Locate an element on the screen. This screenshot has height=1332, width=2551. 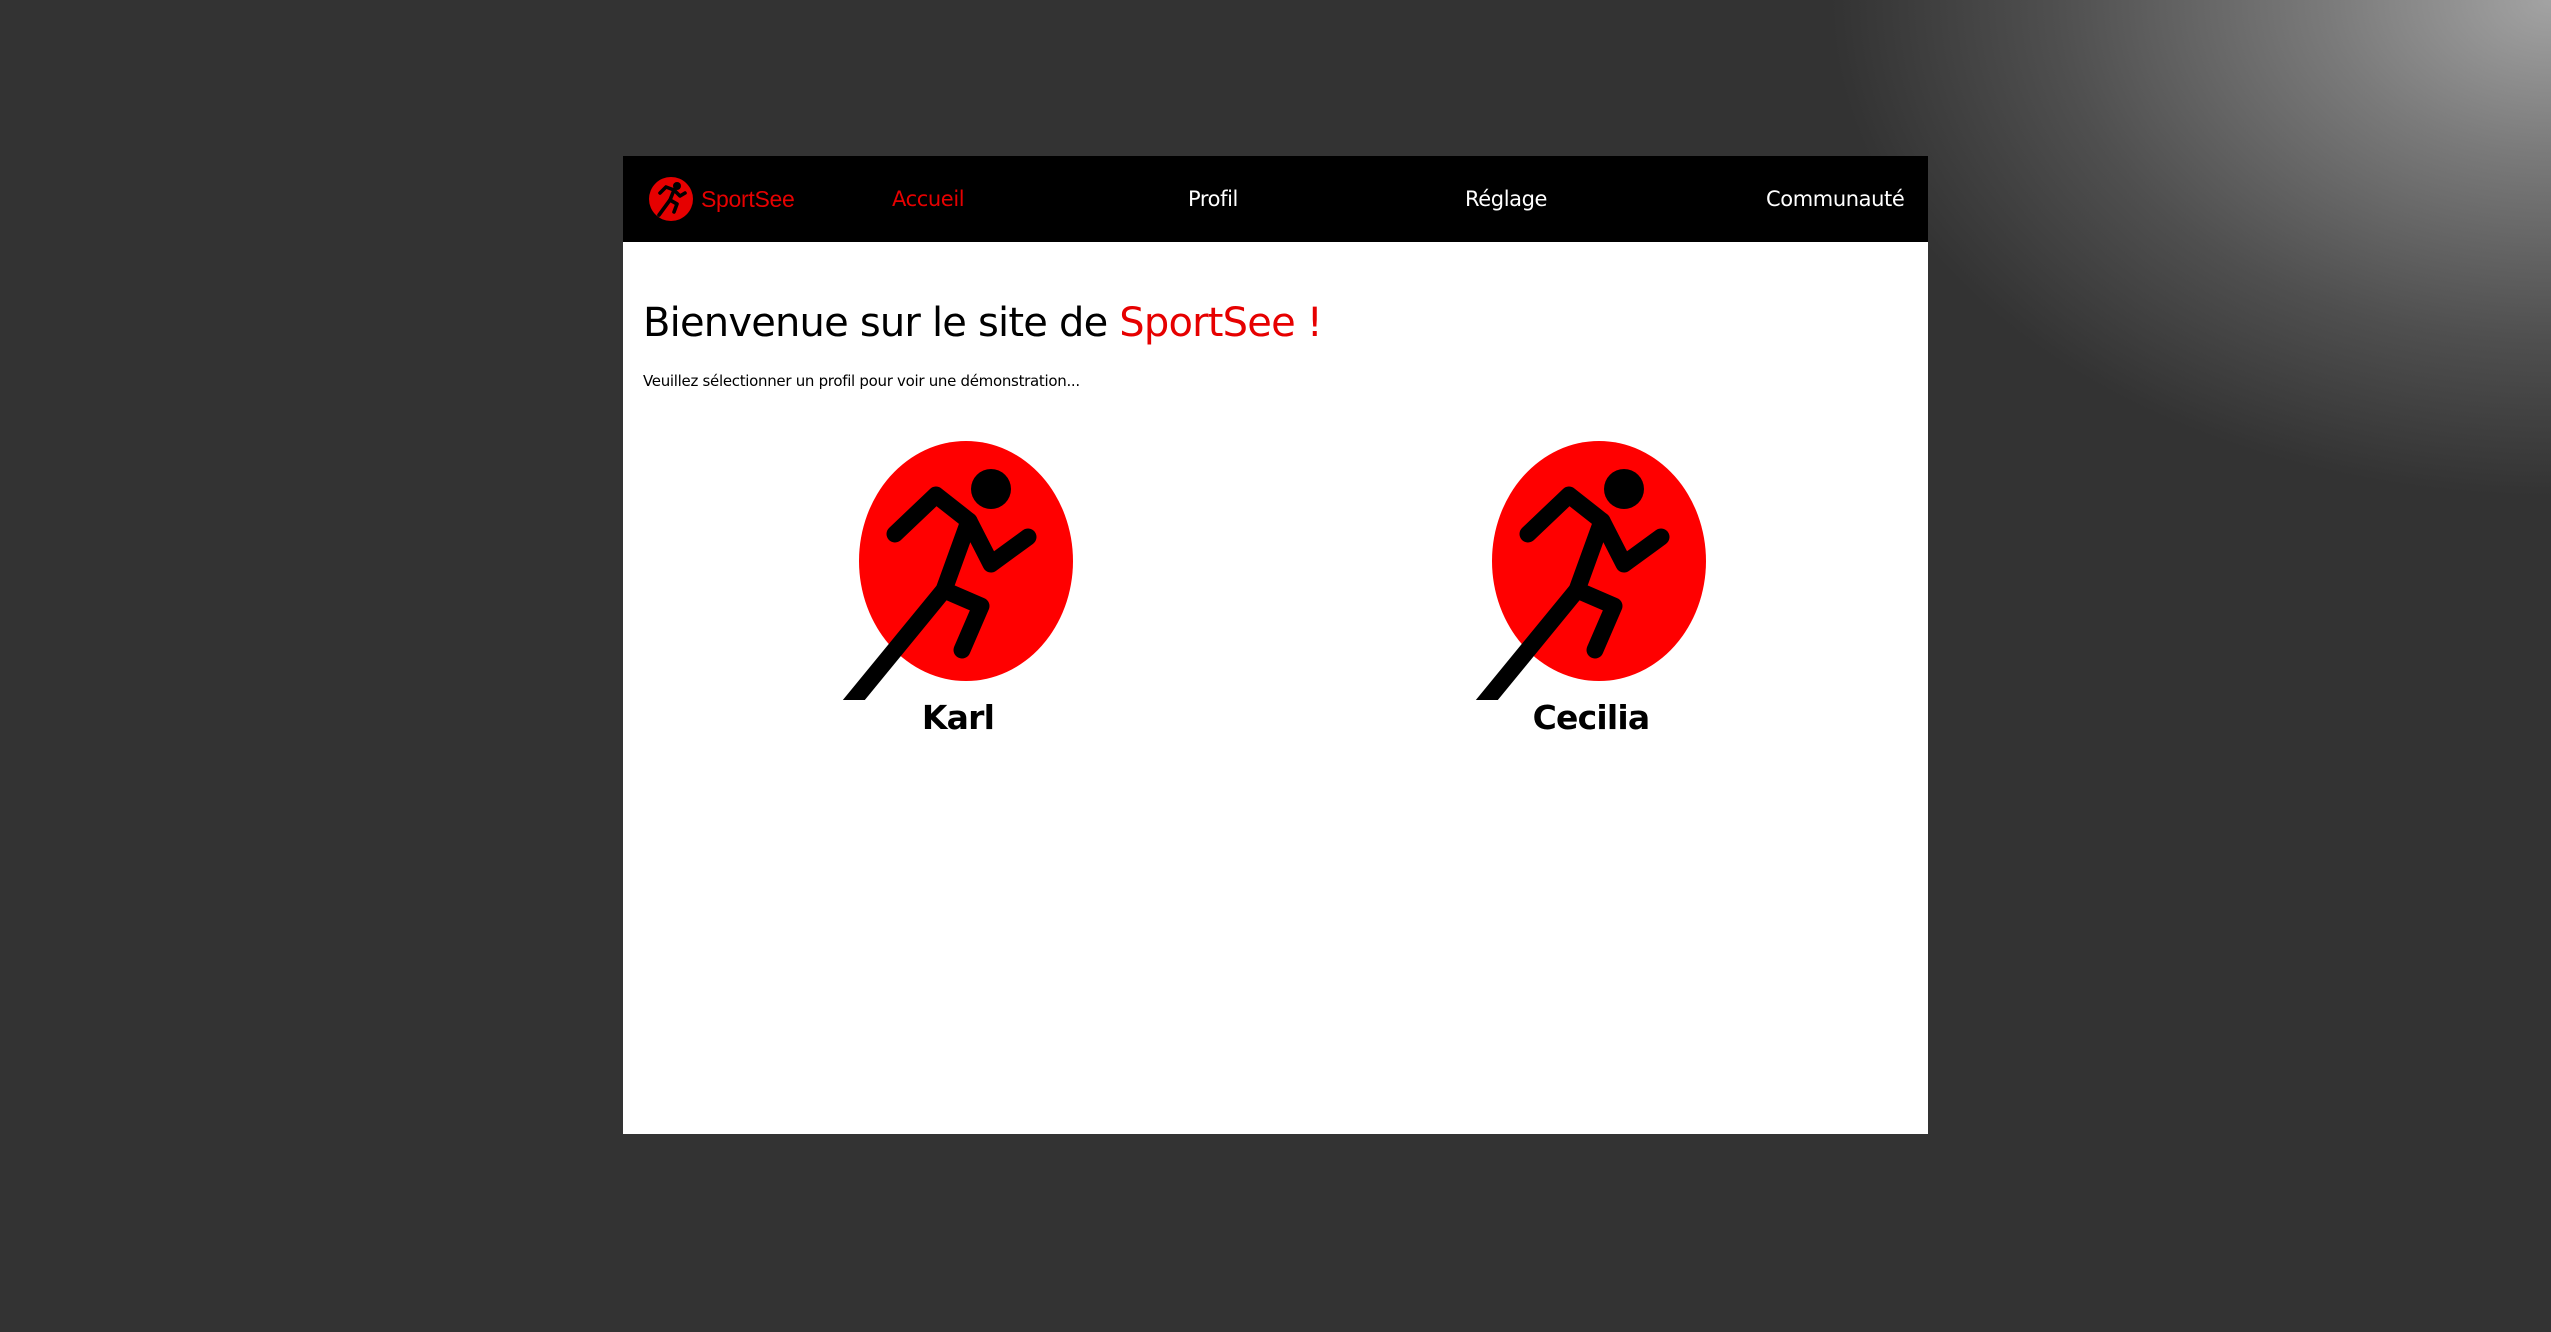
page-title-prefix: Bienvenue sur le site de is located at coordinates (875, 323).